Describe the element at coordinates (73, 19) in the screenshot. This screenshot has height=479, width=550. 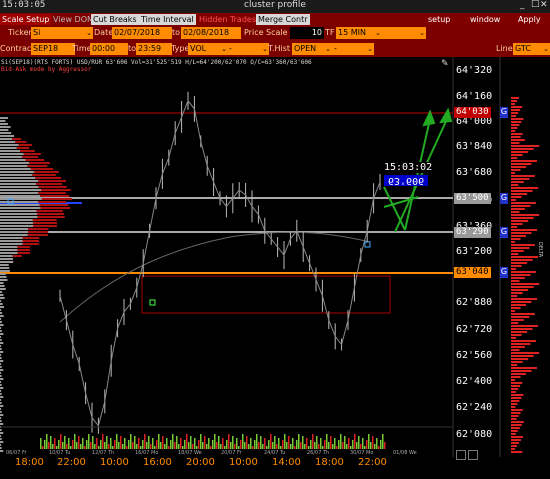
I see `tab-view-dom: View DOM` at that location.